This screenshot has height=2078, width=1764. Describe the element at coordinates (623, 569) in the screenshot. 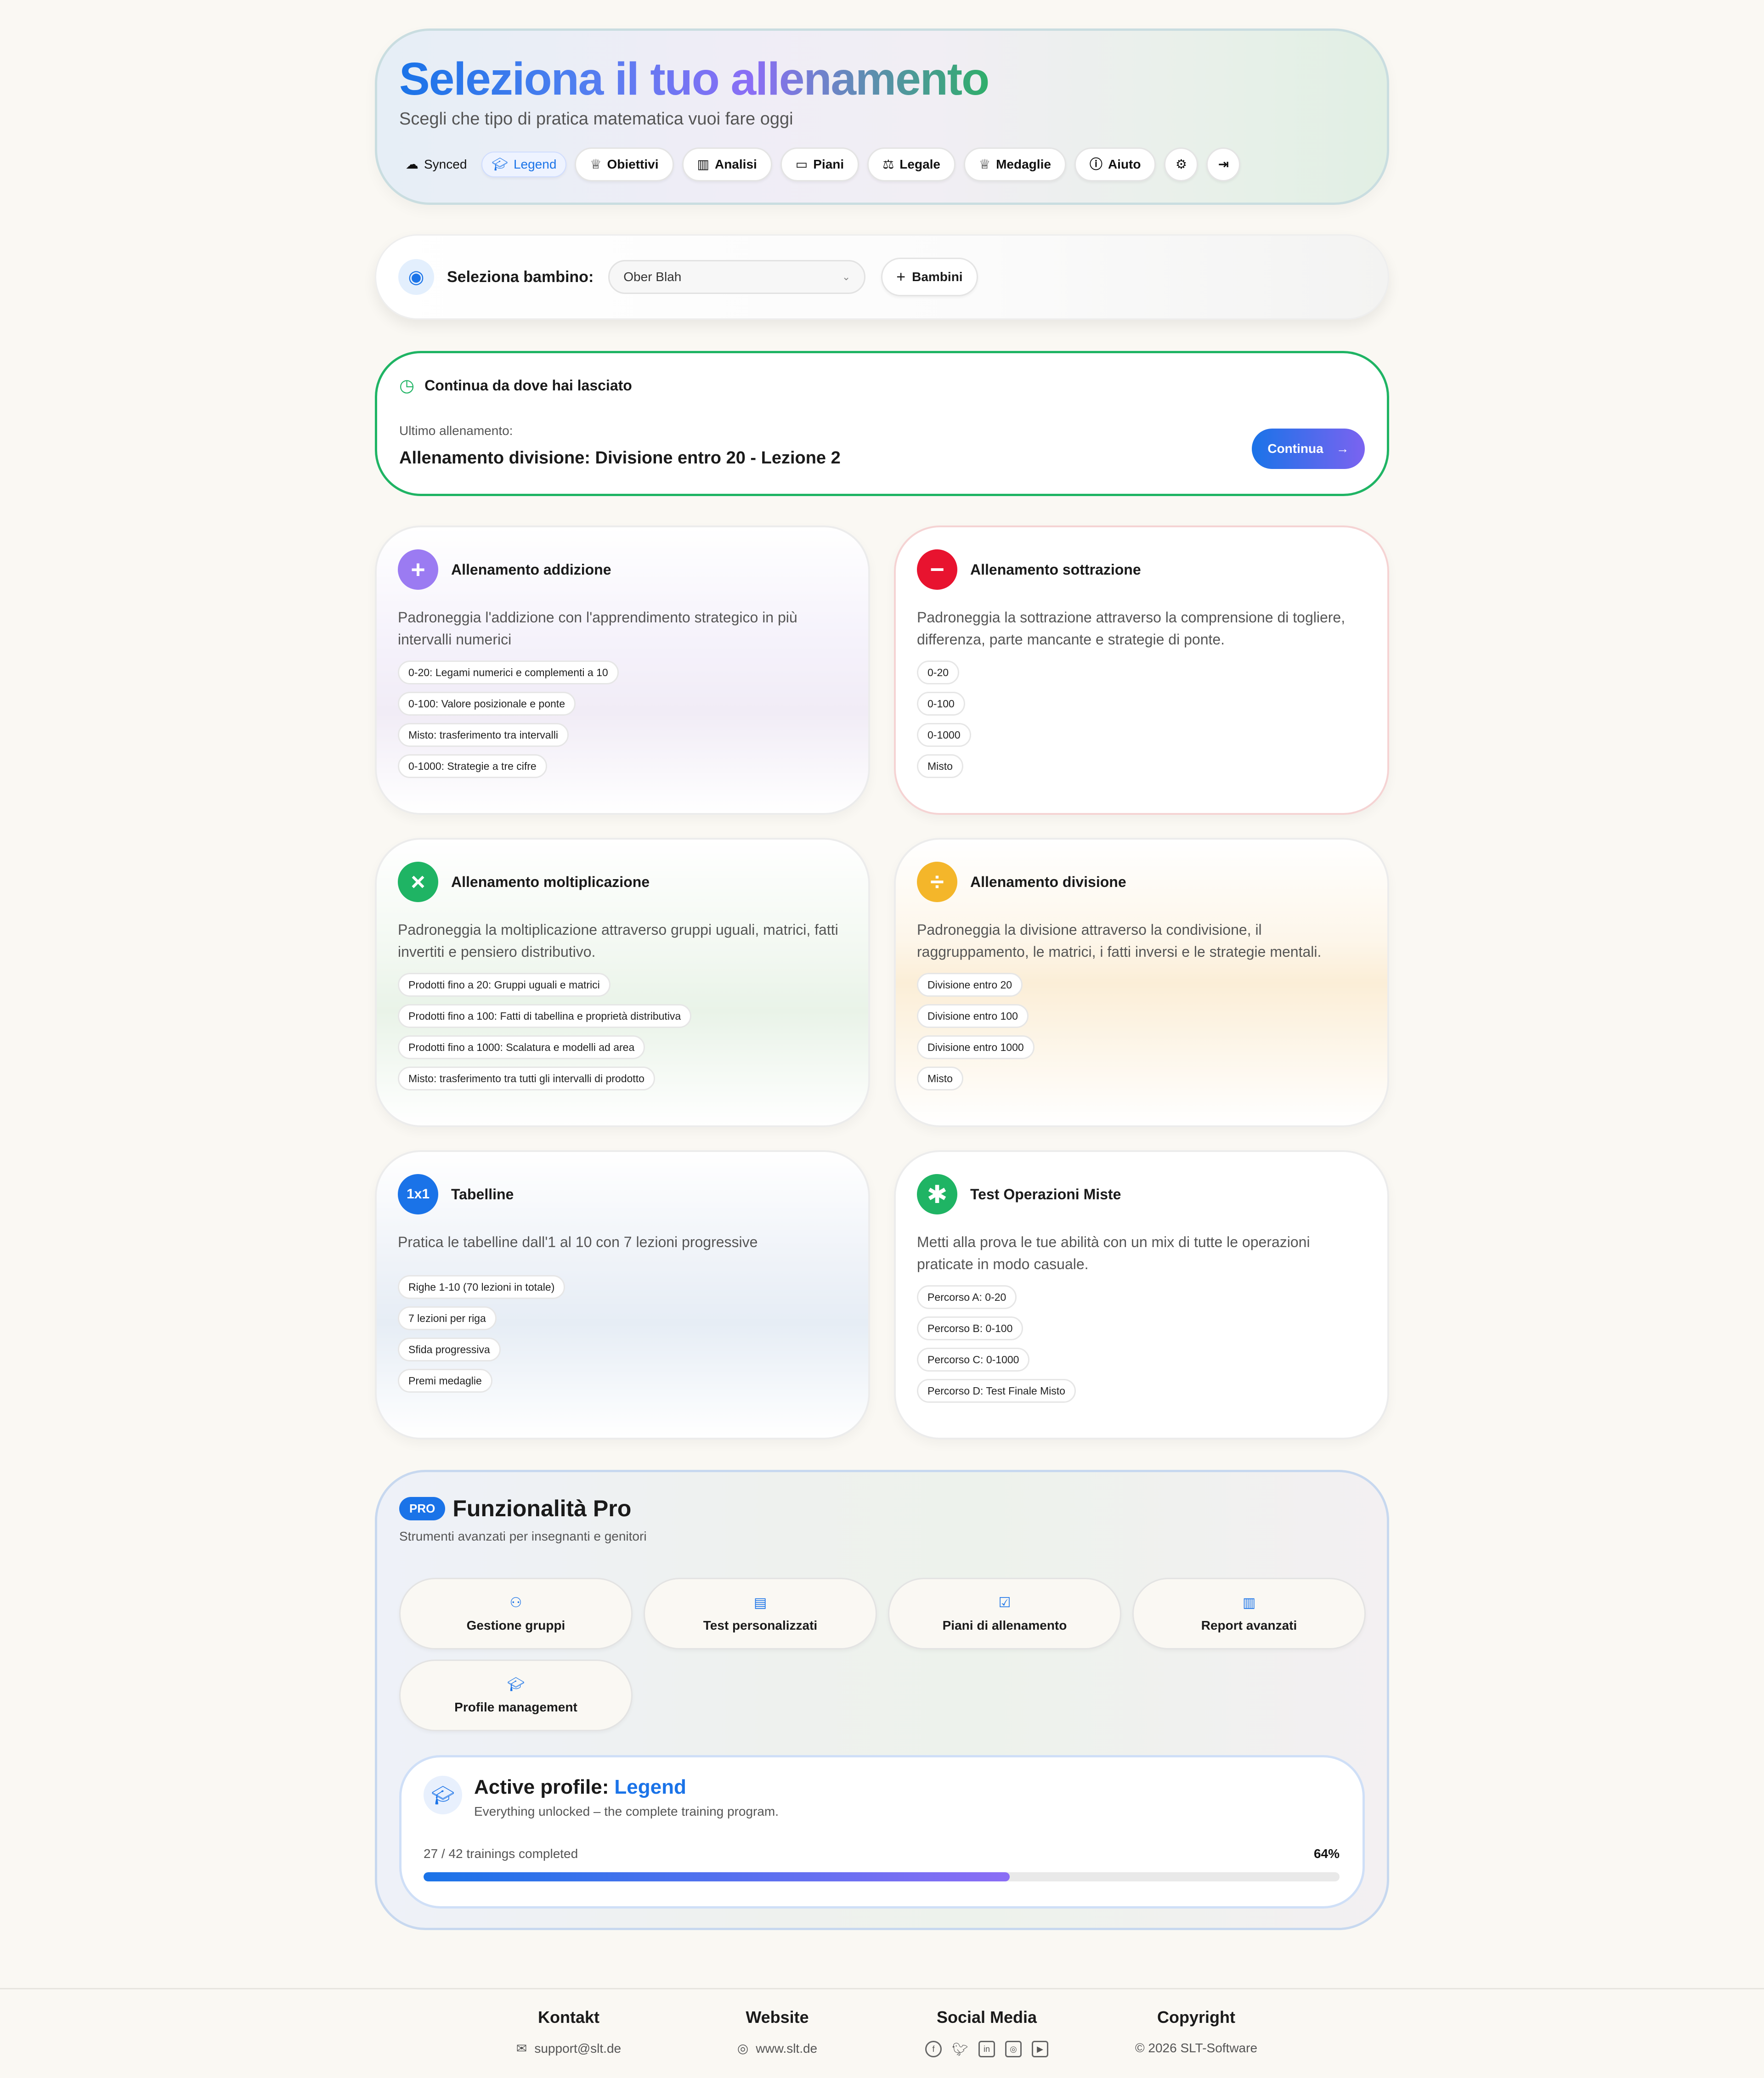

I see `card-header: + Allenamento addizione` at that location.